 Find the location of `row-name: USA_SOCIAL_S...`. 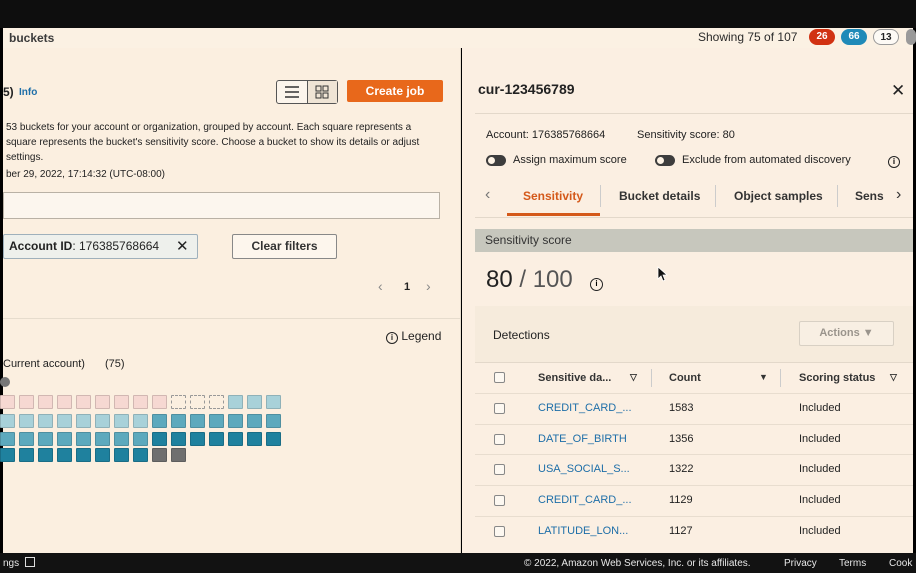

row-name: USA_SOCIAL_S... is located at coordinates (584, 469).